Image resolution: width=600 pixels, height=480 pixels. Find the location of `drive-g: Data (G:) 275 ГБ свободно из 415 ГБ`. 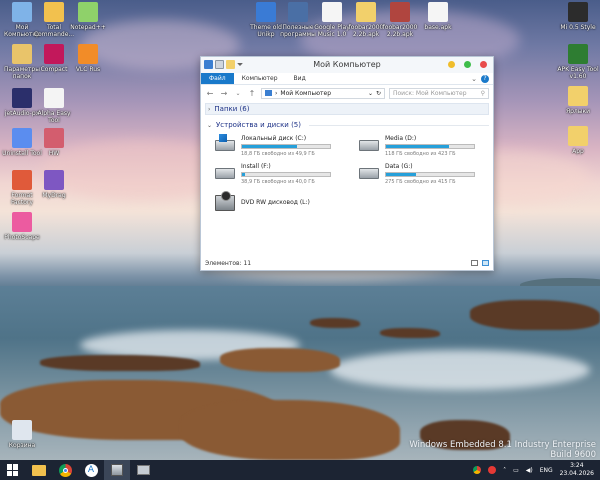

drive-g: Data (G:) 275 ГБ свободно из 415 ГБ is located at coordinates (414, 174).